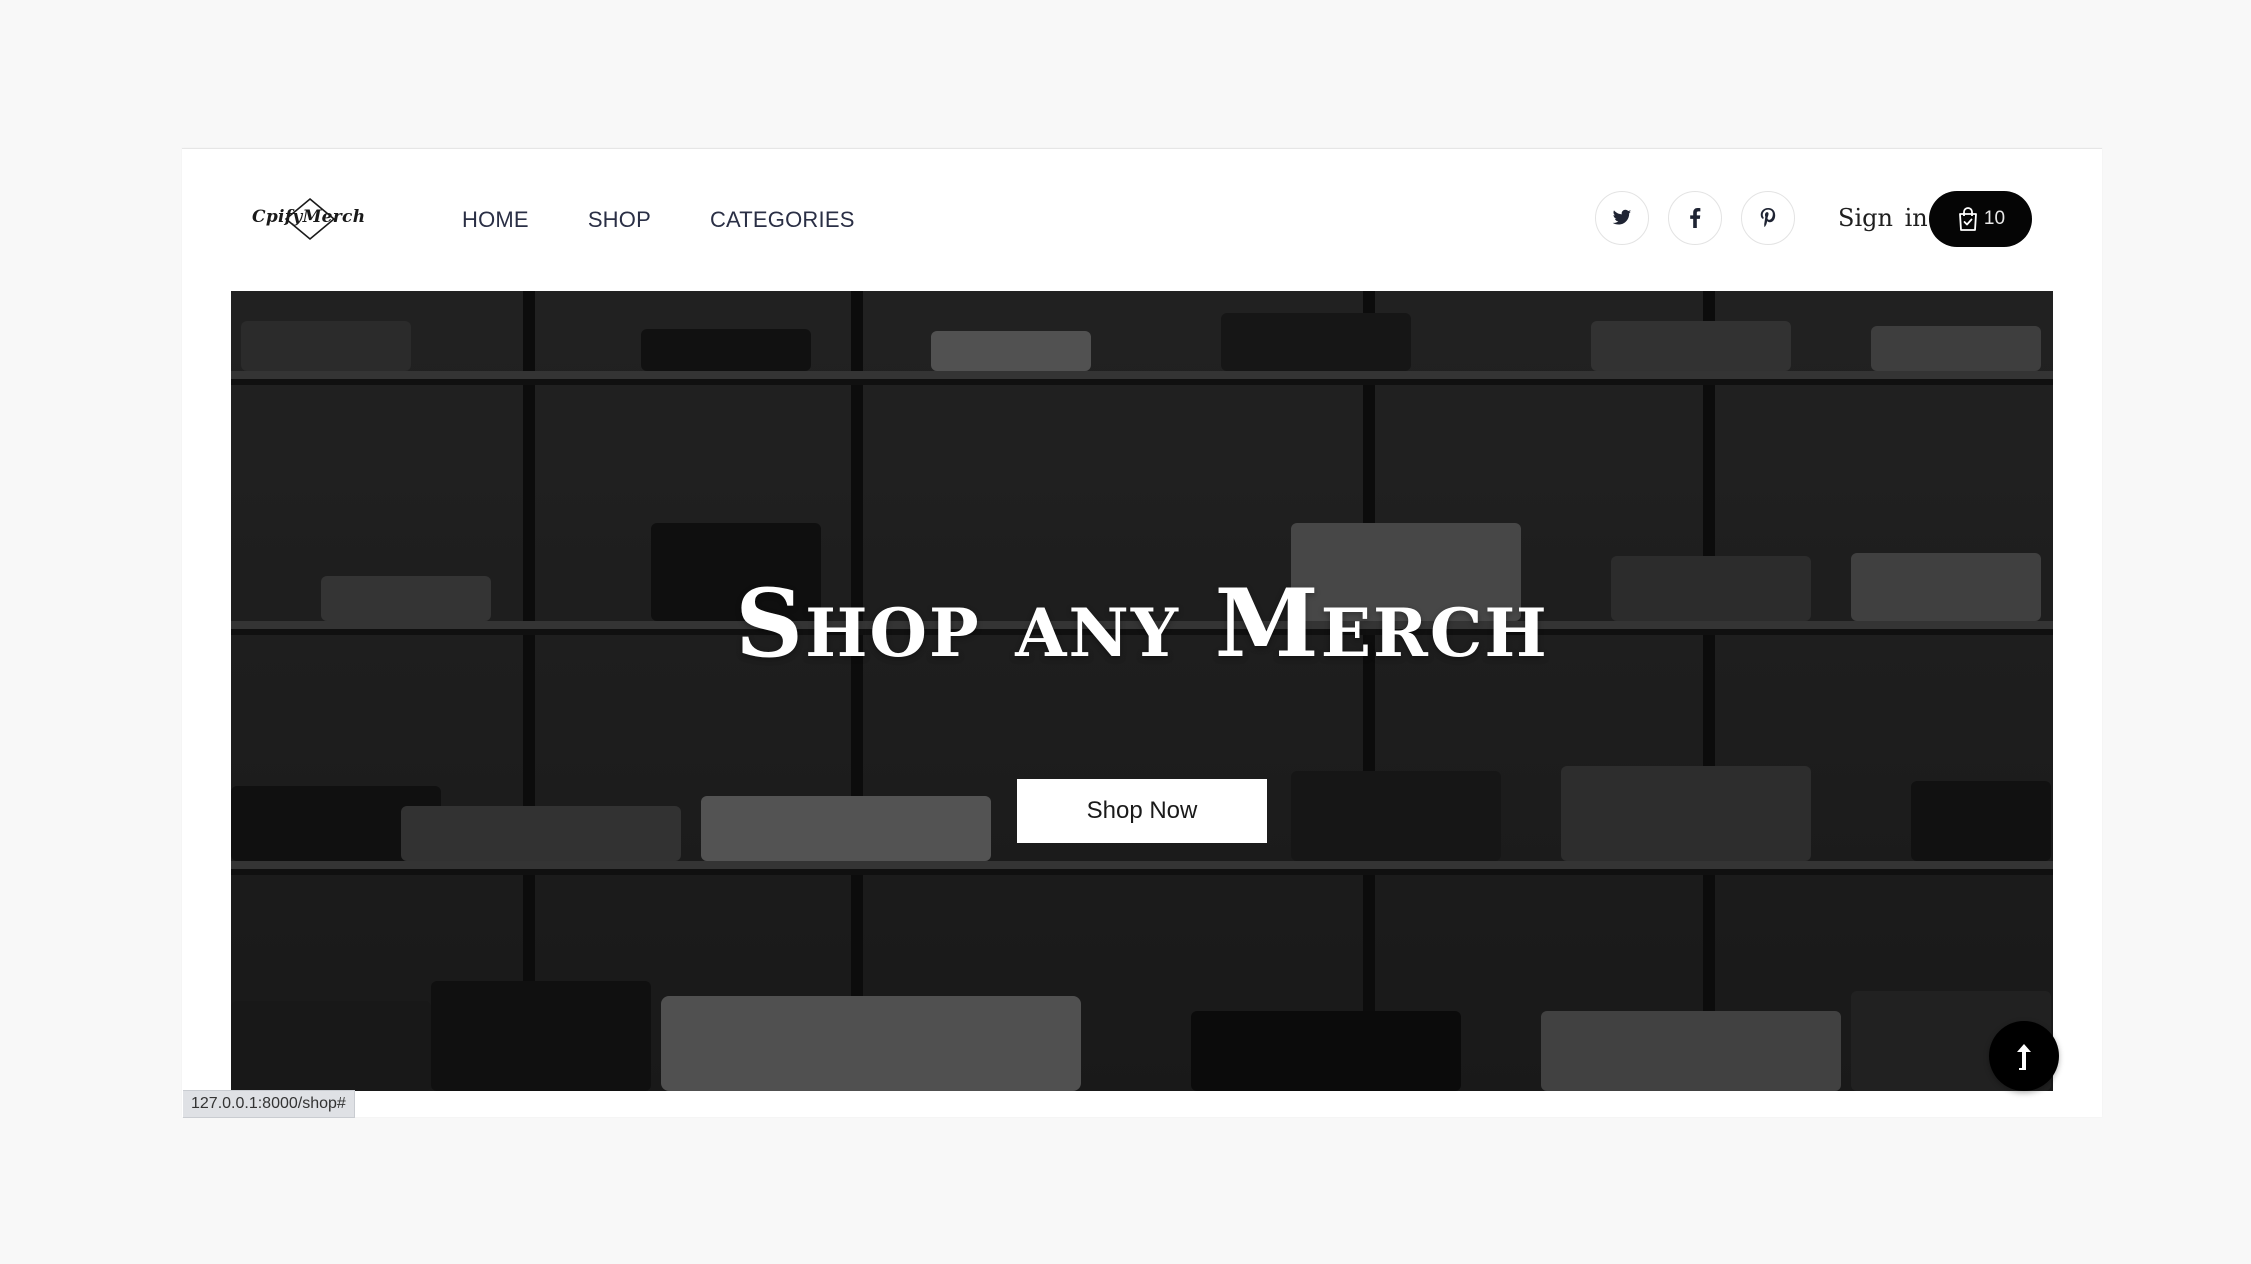 The image size is (2251, 1264). Describe the element at coordinates (1142, 811) in the screenshot. I see `shop-now-button: Shop Now` at that location.